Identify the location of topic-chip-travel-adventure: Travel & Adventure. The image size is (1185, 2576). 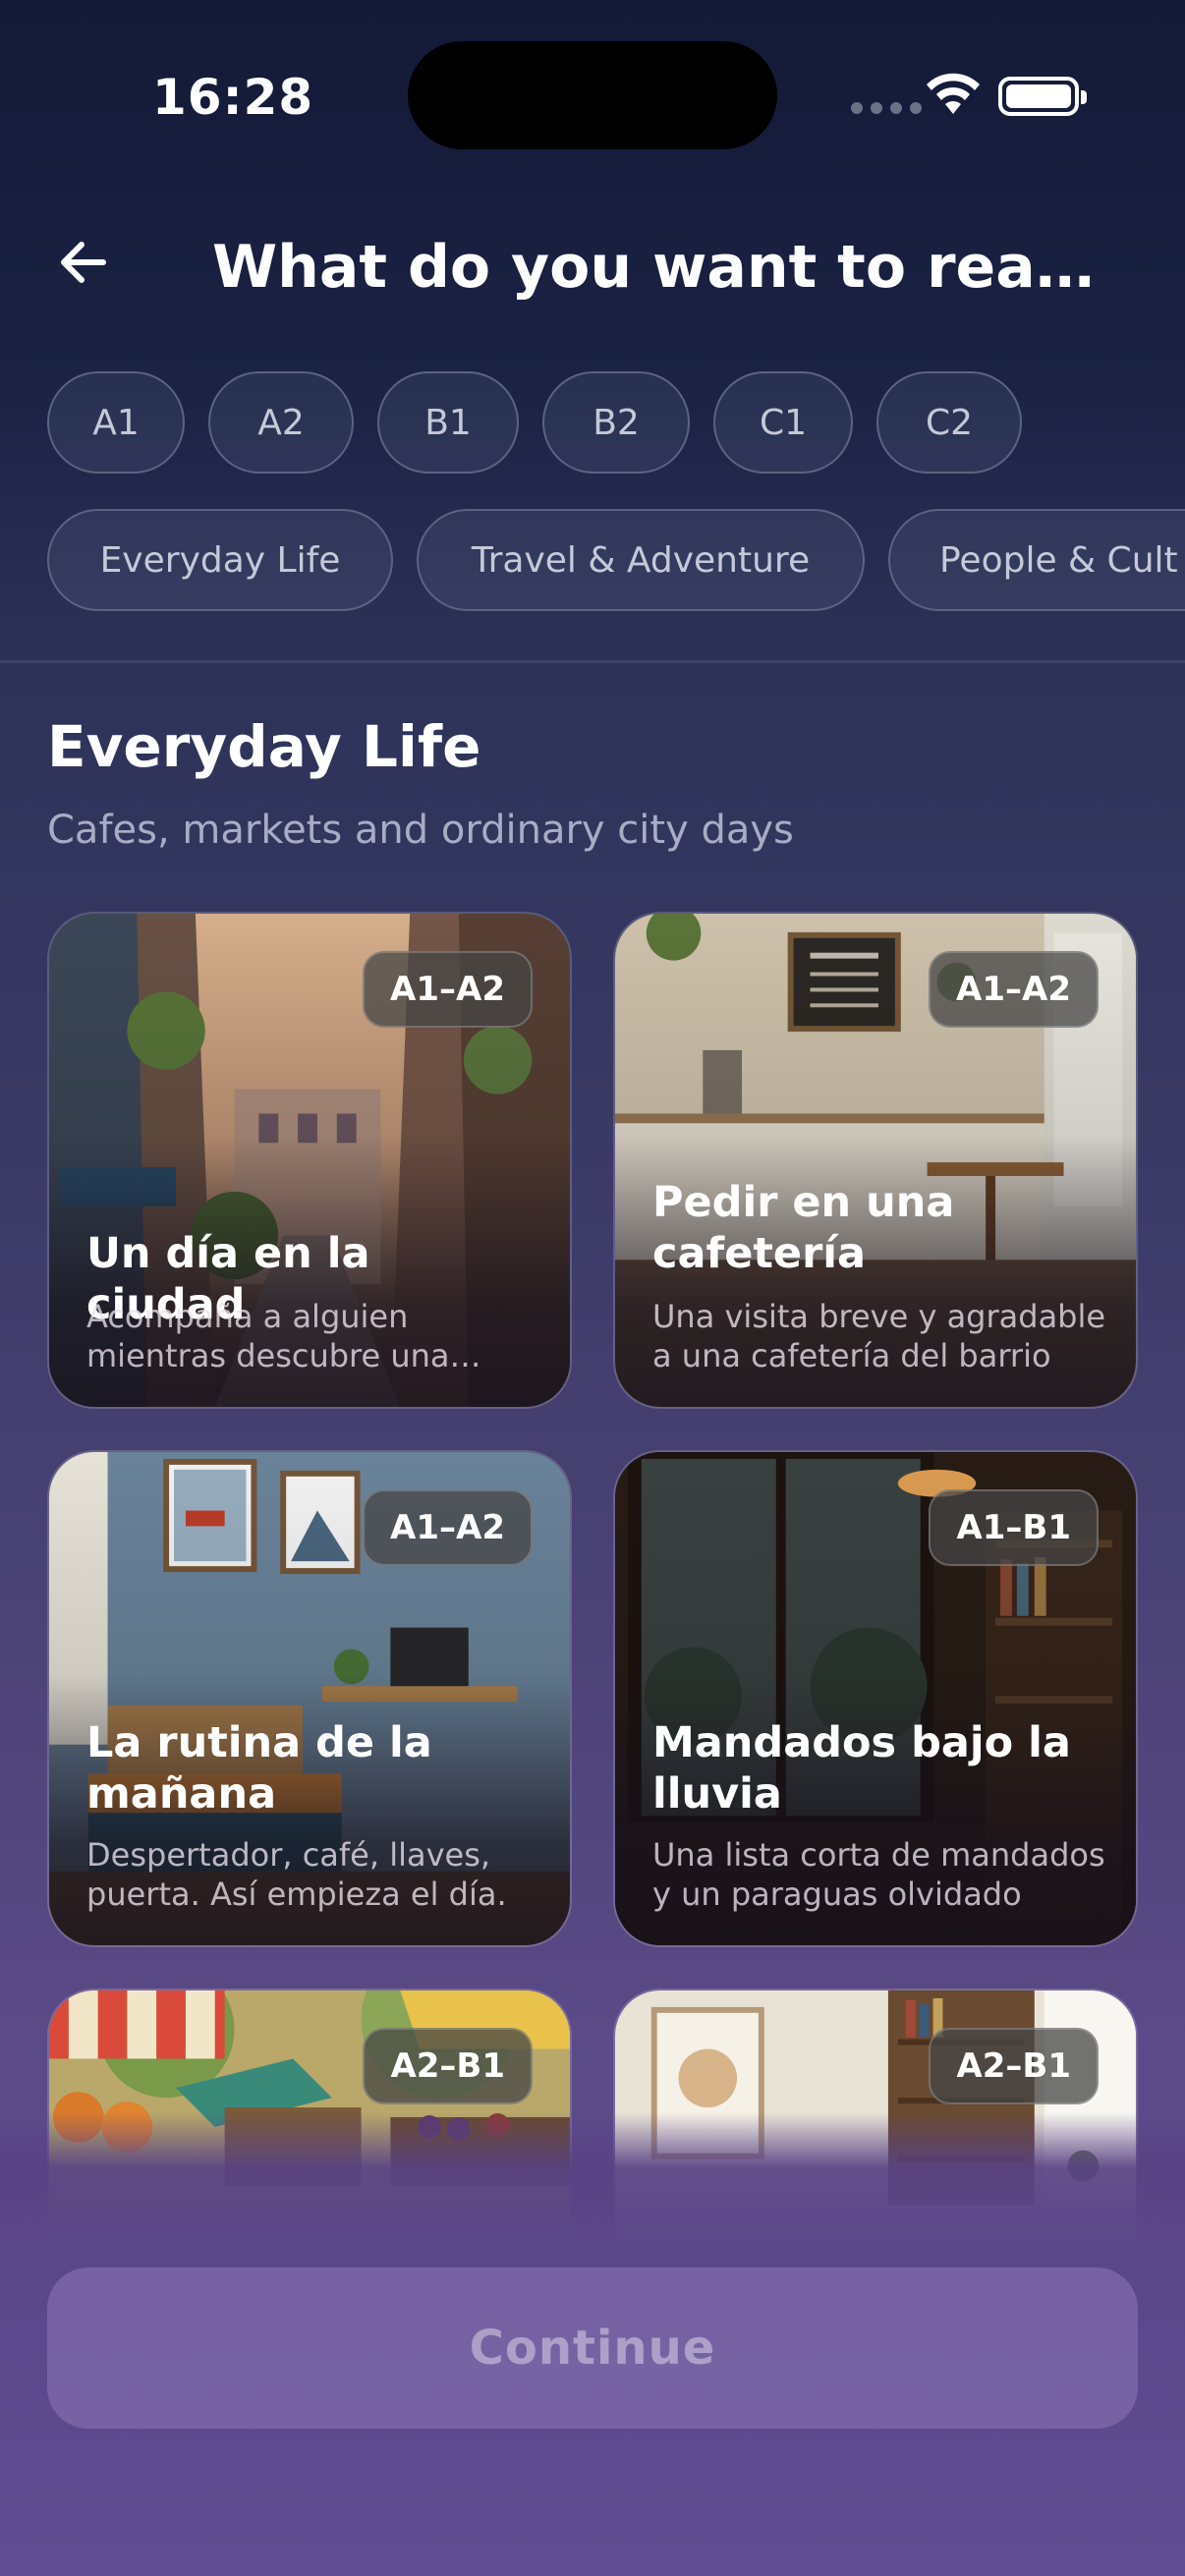
(641, 560).